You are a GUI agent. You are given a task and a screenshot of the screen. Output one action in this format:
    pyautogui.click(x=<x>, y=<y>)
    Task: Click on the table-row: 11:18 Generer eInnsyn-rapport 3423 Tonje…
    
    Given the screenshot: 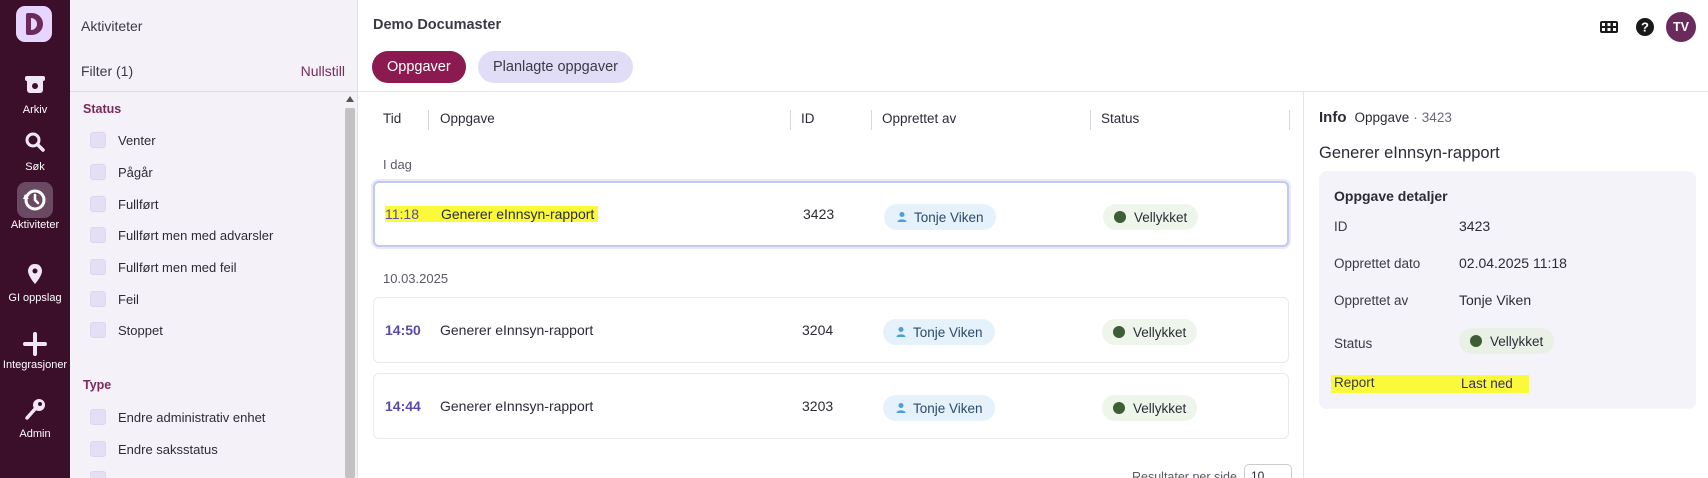 What is the action you would take?
    pyautogui.click(x=831, y=214)
    